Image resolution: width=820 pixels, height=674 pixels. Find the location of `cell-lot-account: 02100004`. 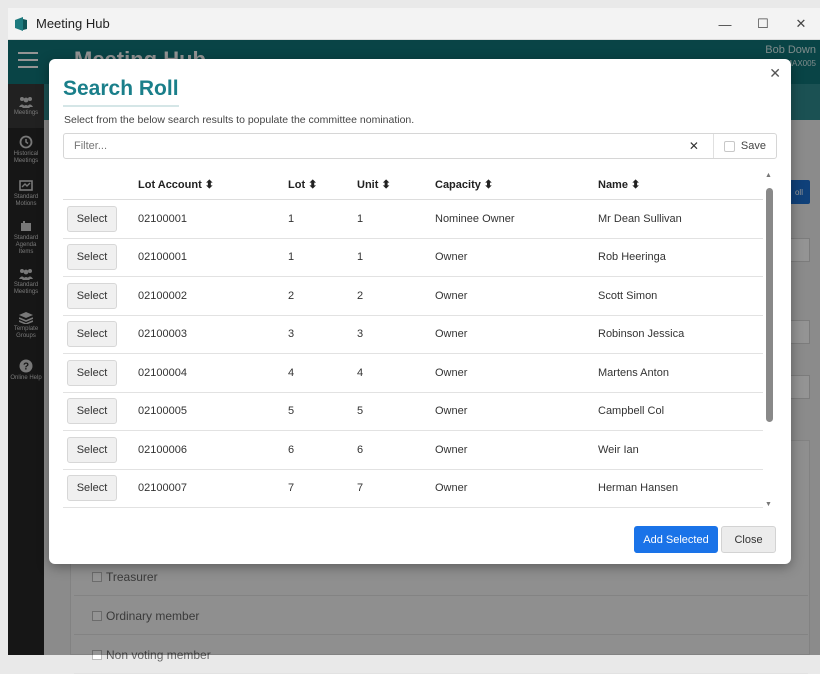

cell-lot-account: 02100004 is located at coordinates (162, 372).